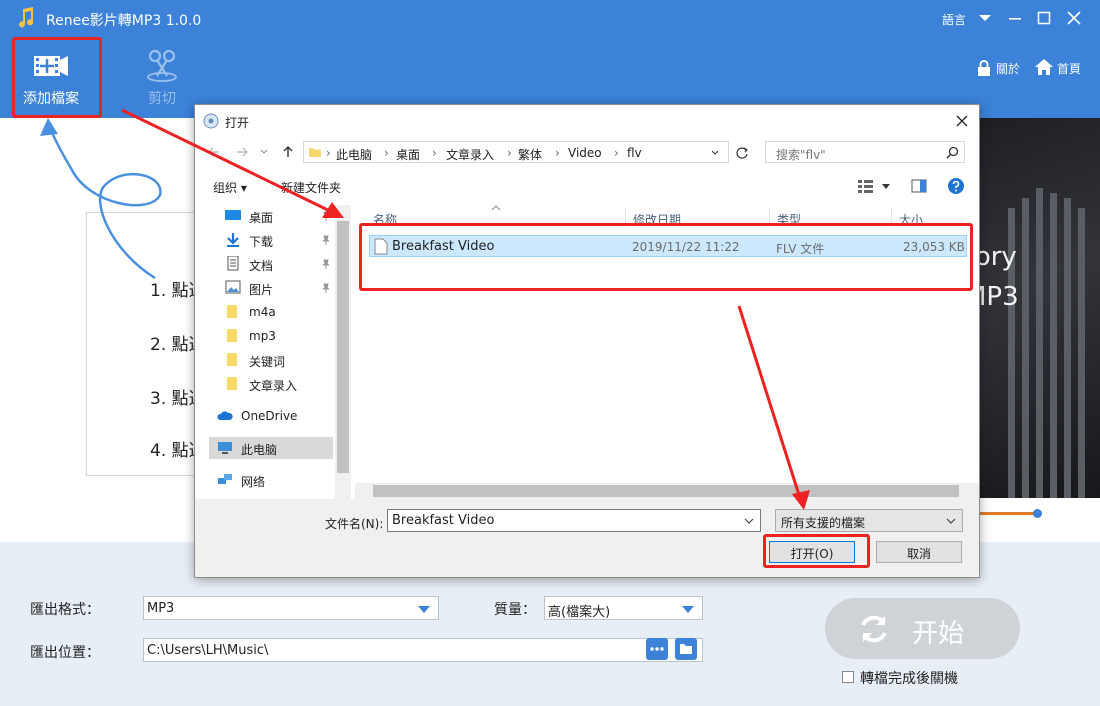  I want to click on arrow-to-open-head, so click(801, 500).